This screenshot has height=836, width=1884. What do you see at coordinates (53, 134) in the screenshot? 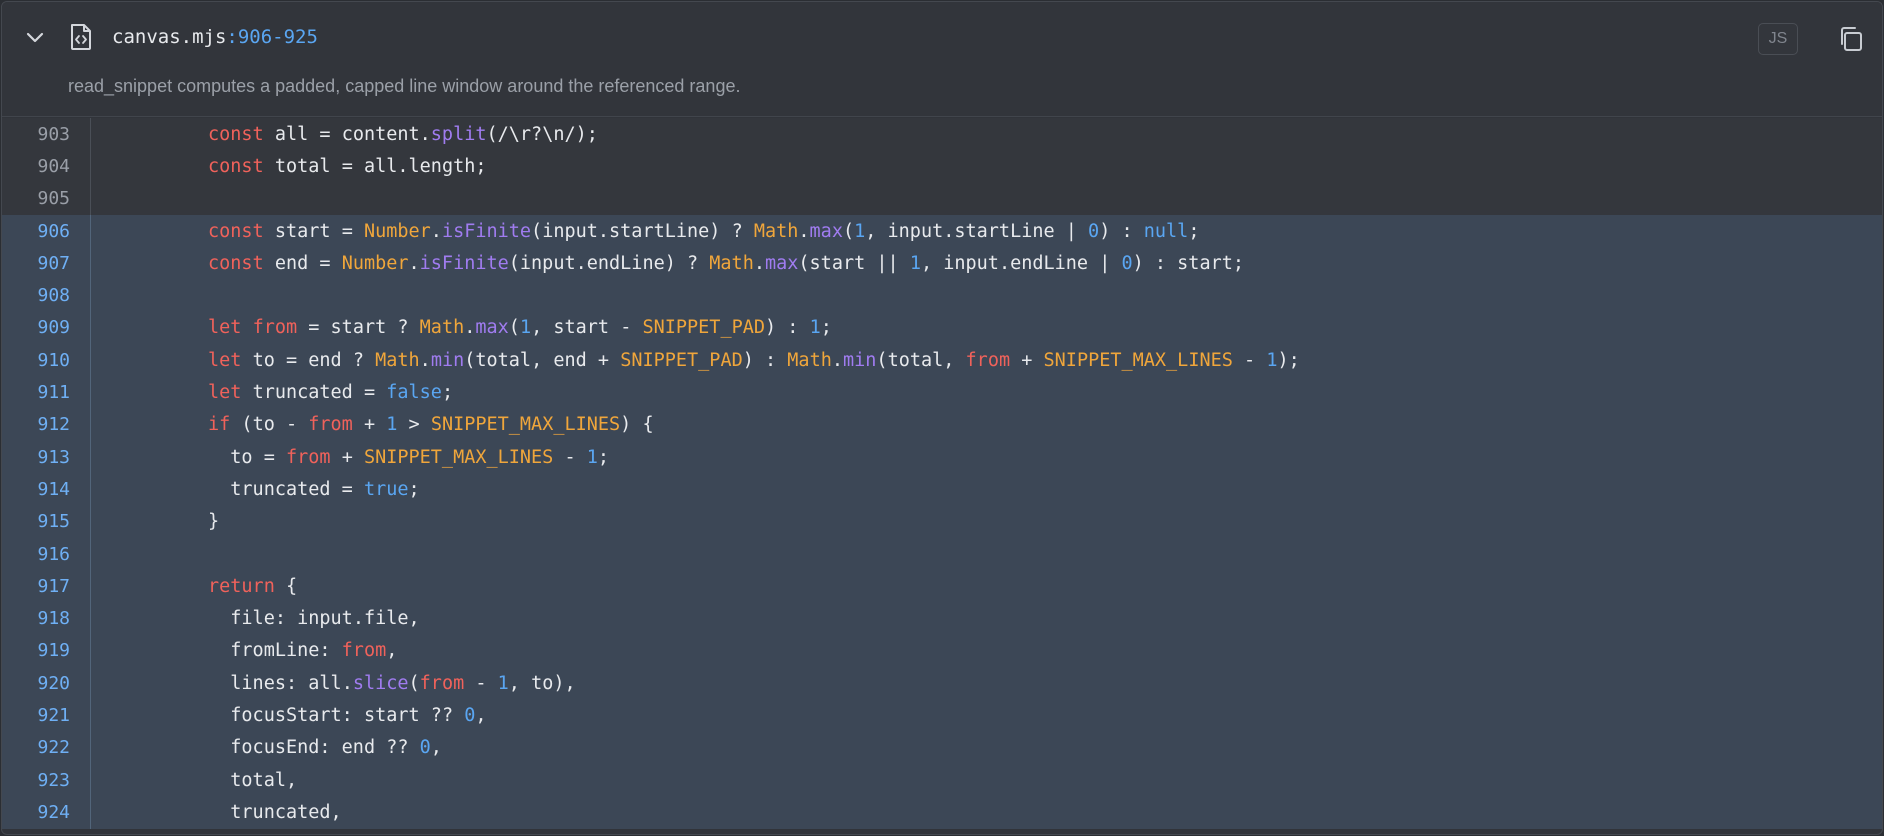
I see `line-number: 903` at bounding box center [53, 134].